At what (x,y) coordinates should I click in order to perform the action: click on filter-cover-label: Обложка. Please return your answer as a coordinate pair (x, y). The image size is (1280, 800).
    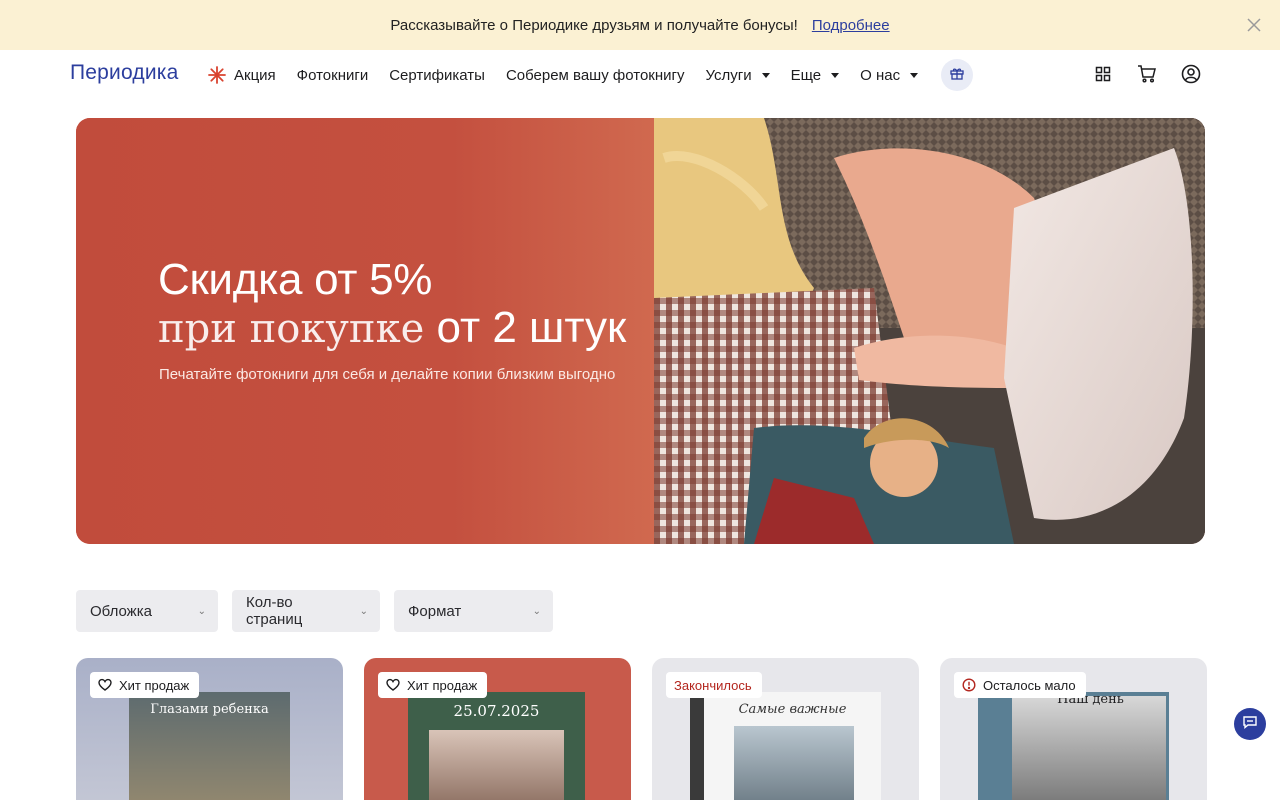
    Looking at the image, I should click on (121, 611).